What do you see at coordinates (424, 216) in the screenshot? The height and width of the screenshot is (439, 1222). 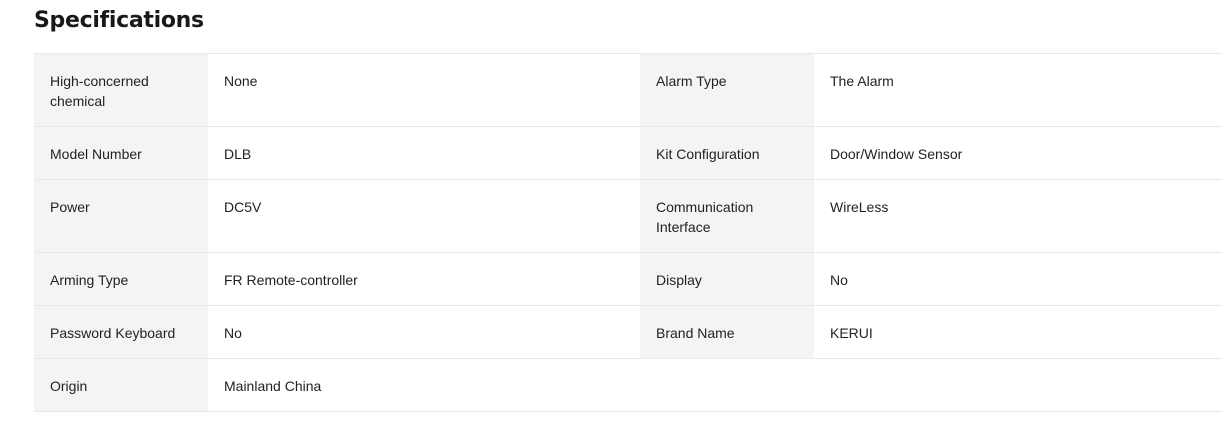 I see `spec-value: DC5V` at bounding box center [424, 216].